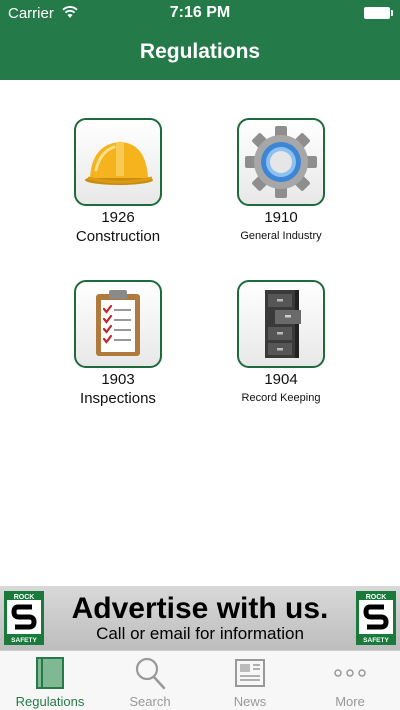 This screenshot has width=400, height=710. What do you see at coordinates (118, 236) in the screenshot?
I see `tile-construction-label: Construction` at bounding box center [118, 236].